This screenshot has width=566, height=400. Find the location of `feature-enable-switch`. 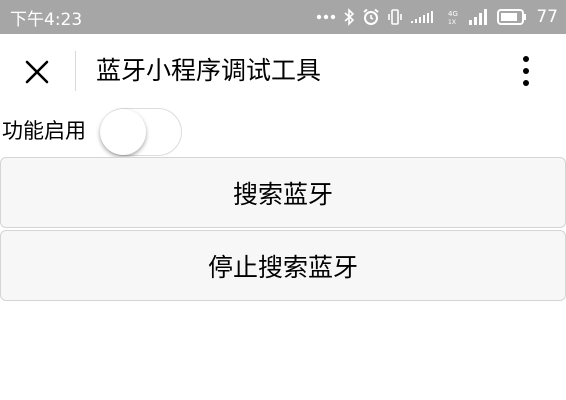

feature-enable-switch is located at coordinates (141, 132).